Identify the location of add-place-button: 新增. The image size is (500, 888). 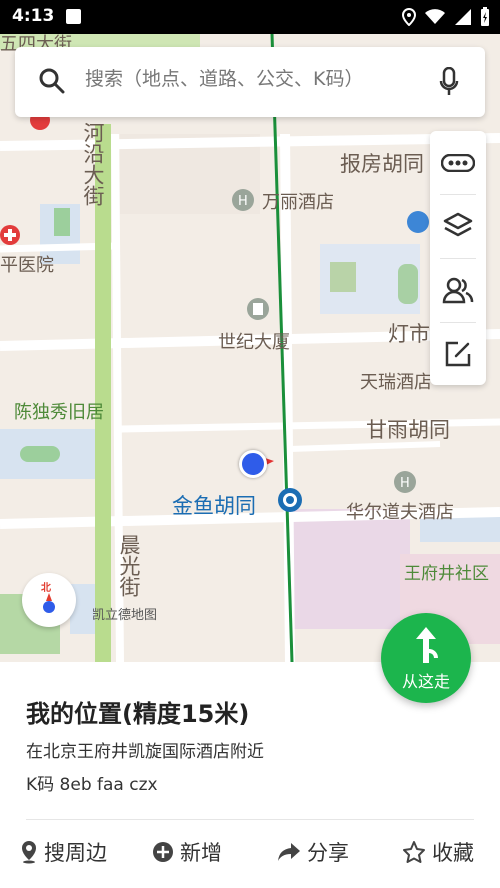
(187, 852).